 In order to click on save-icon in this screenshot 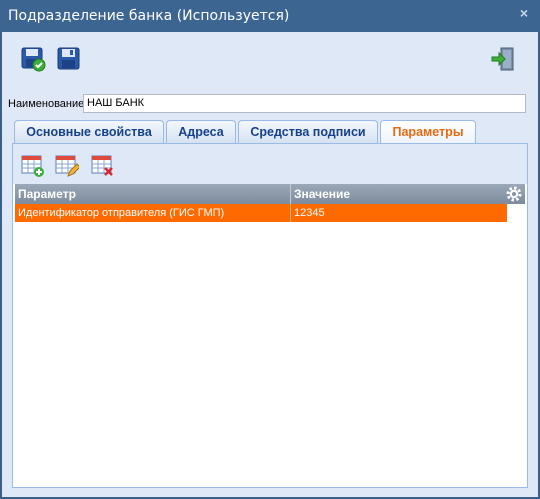, I will do `click(68, 58)`.